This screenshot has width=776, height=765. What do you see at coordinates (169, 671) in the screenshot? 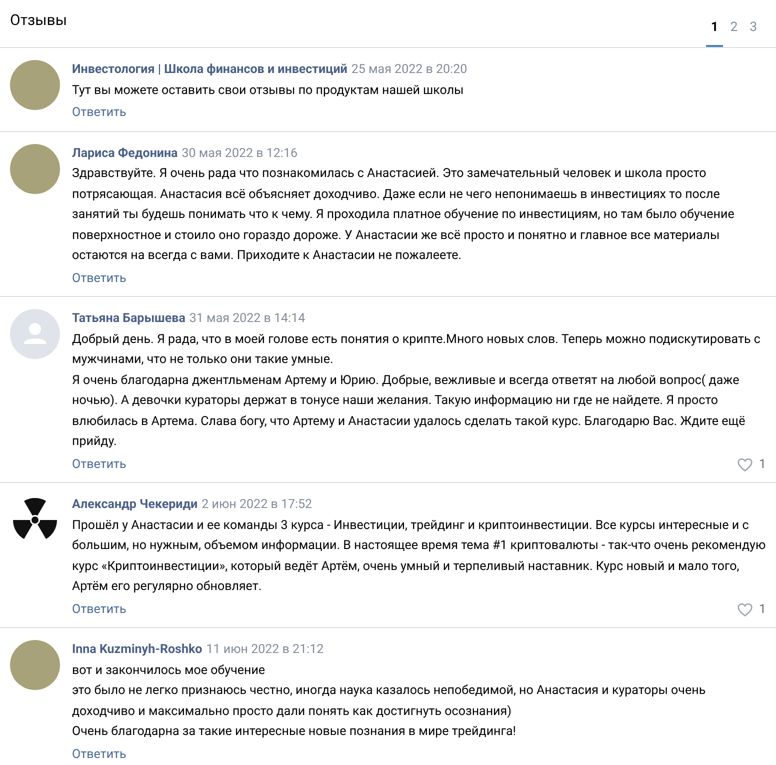
I see `comment-text: вот и закончилось мое обучение` at bounding box center [169, 671].